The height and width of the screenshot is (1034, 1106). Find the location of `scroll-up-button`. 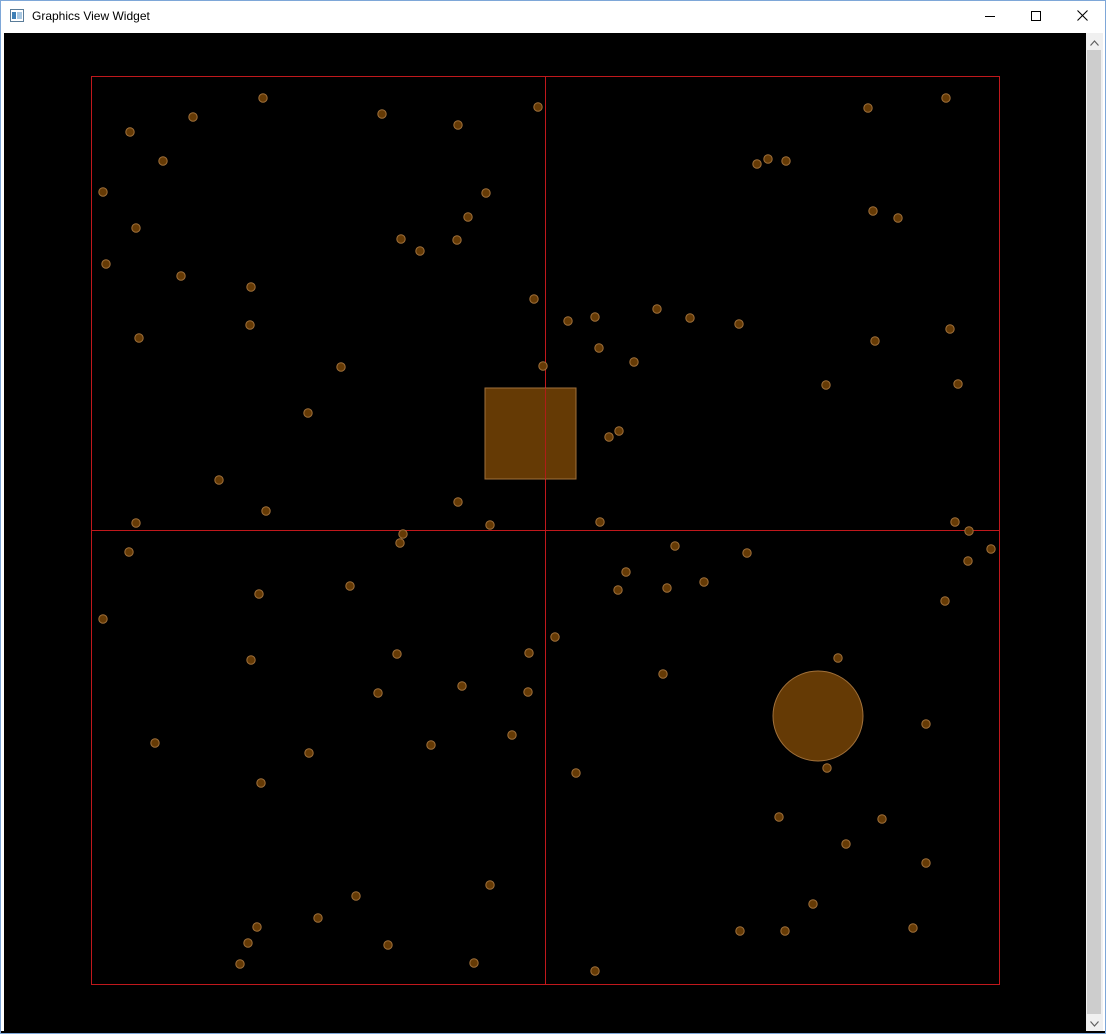

scroll-up-button is located at coordinates (1094, 41).